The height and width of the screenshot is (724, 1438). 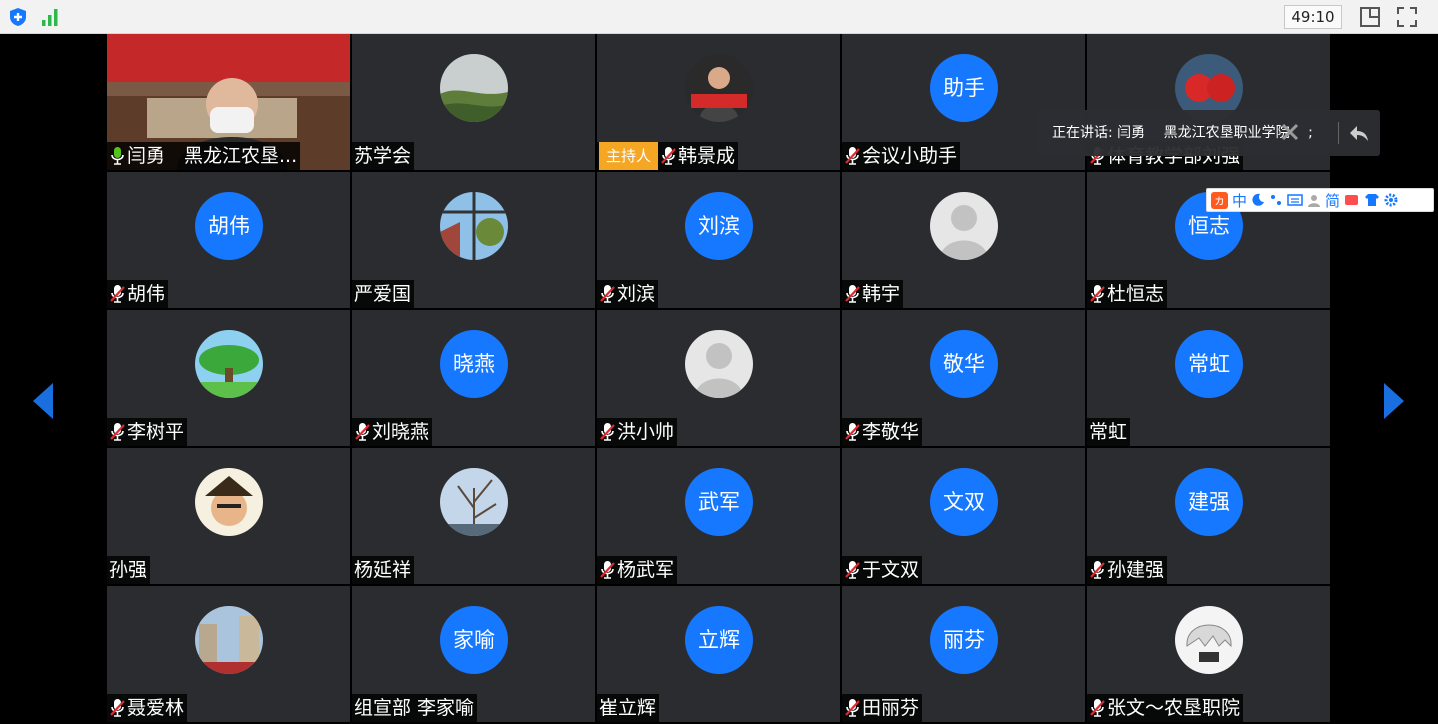 What do you see at coordinates (146, 294) in the screenshot?
I see `participant-name: 胡伟` at bounding box center [146, 294].